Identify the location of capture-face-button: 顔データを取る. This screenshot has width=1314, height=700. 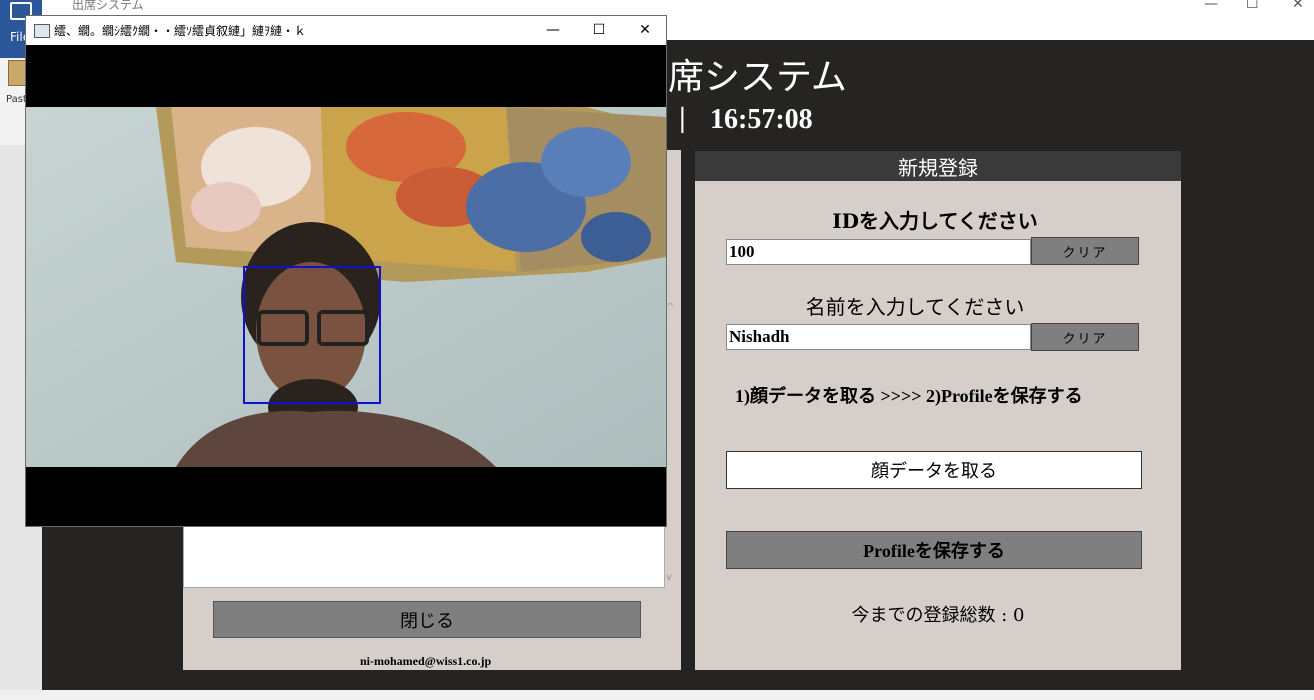
(934, 470).